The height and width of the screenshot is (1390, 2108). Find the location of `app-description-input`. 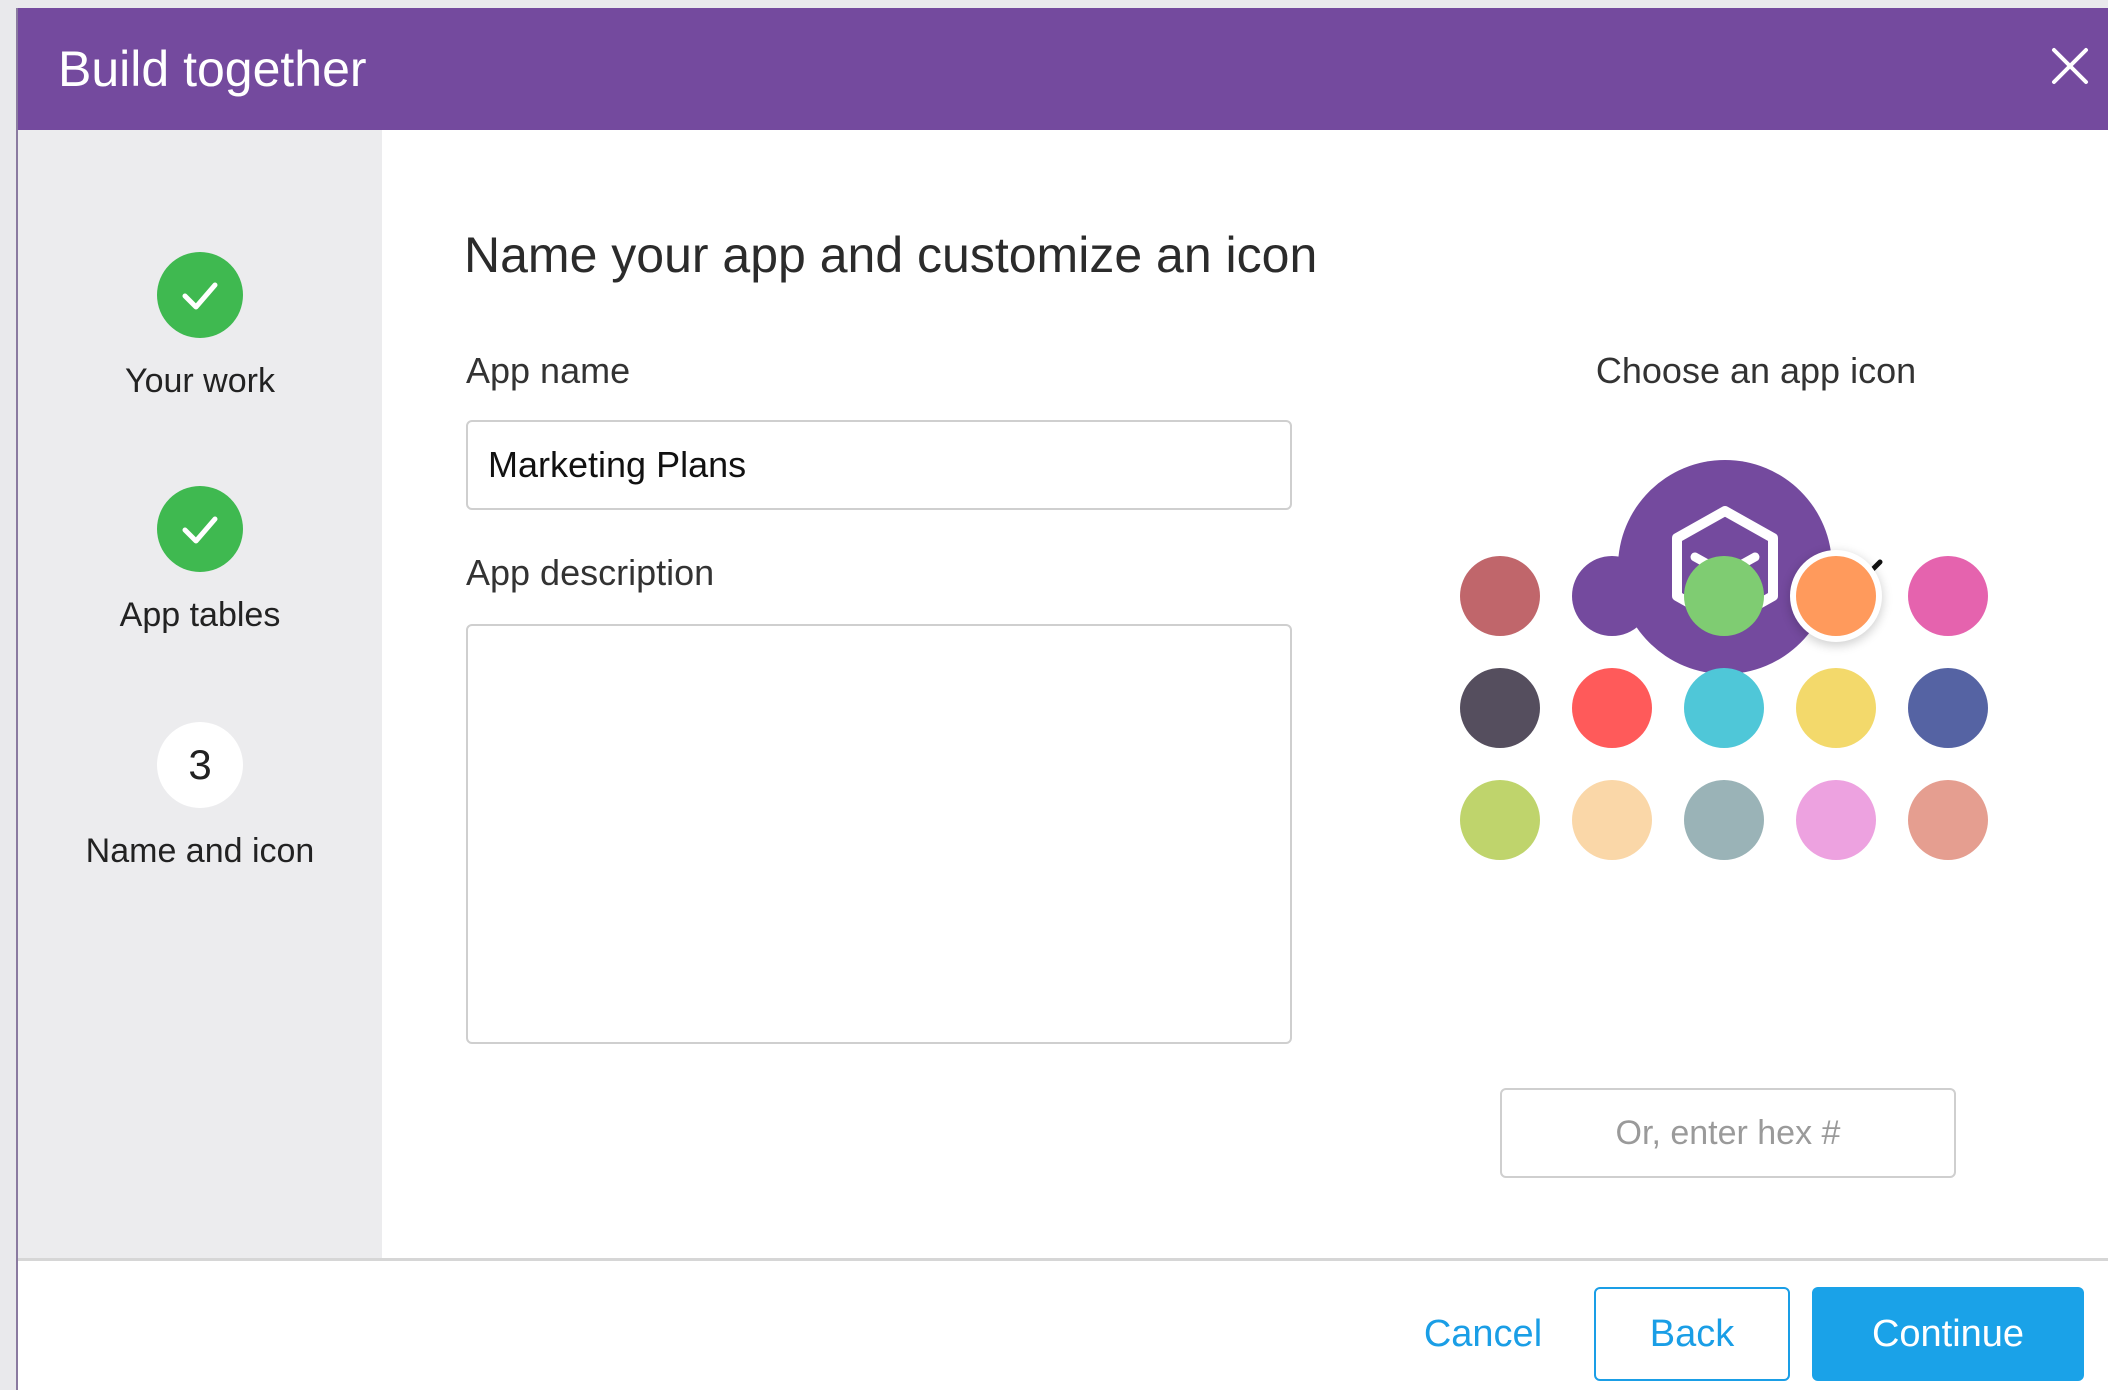

app-description-input is located at coordinates (879, 834).